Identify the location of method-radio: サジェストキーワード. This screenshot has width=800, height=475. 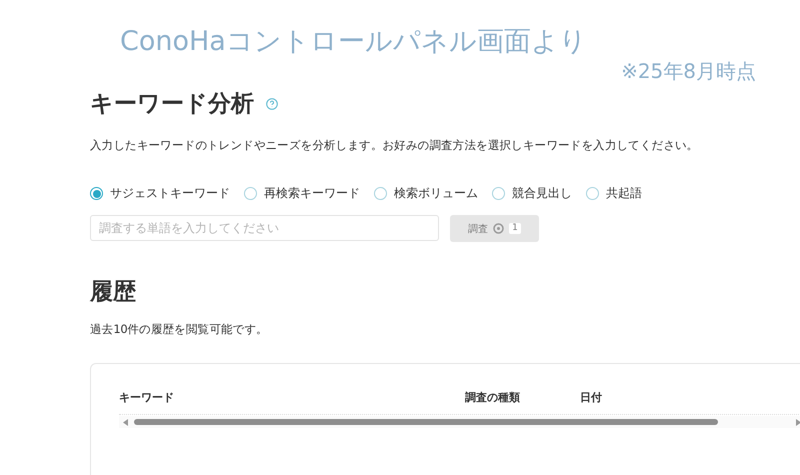
(160, 193).